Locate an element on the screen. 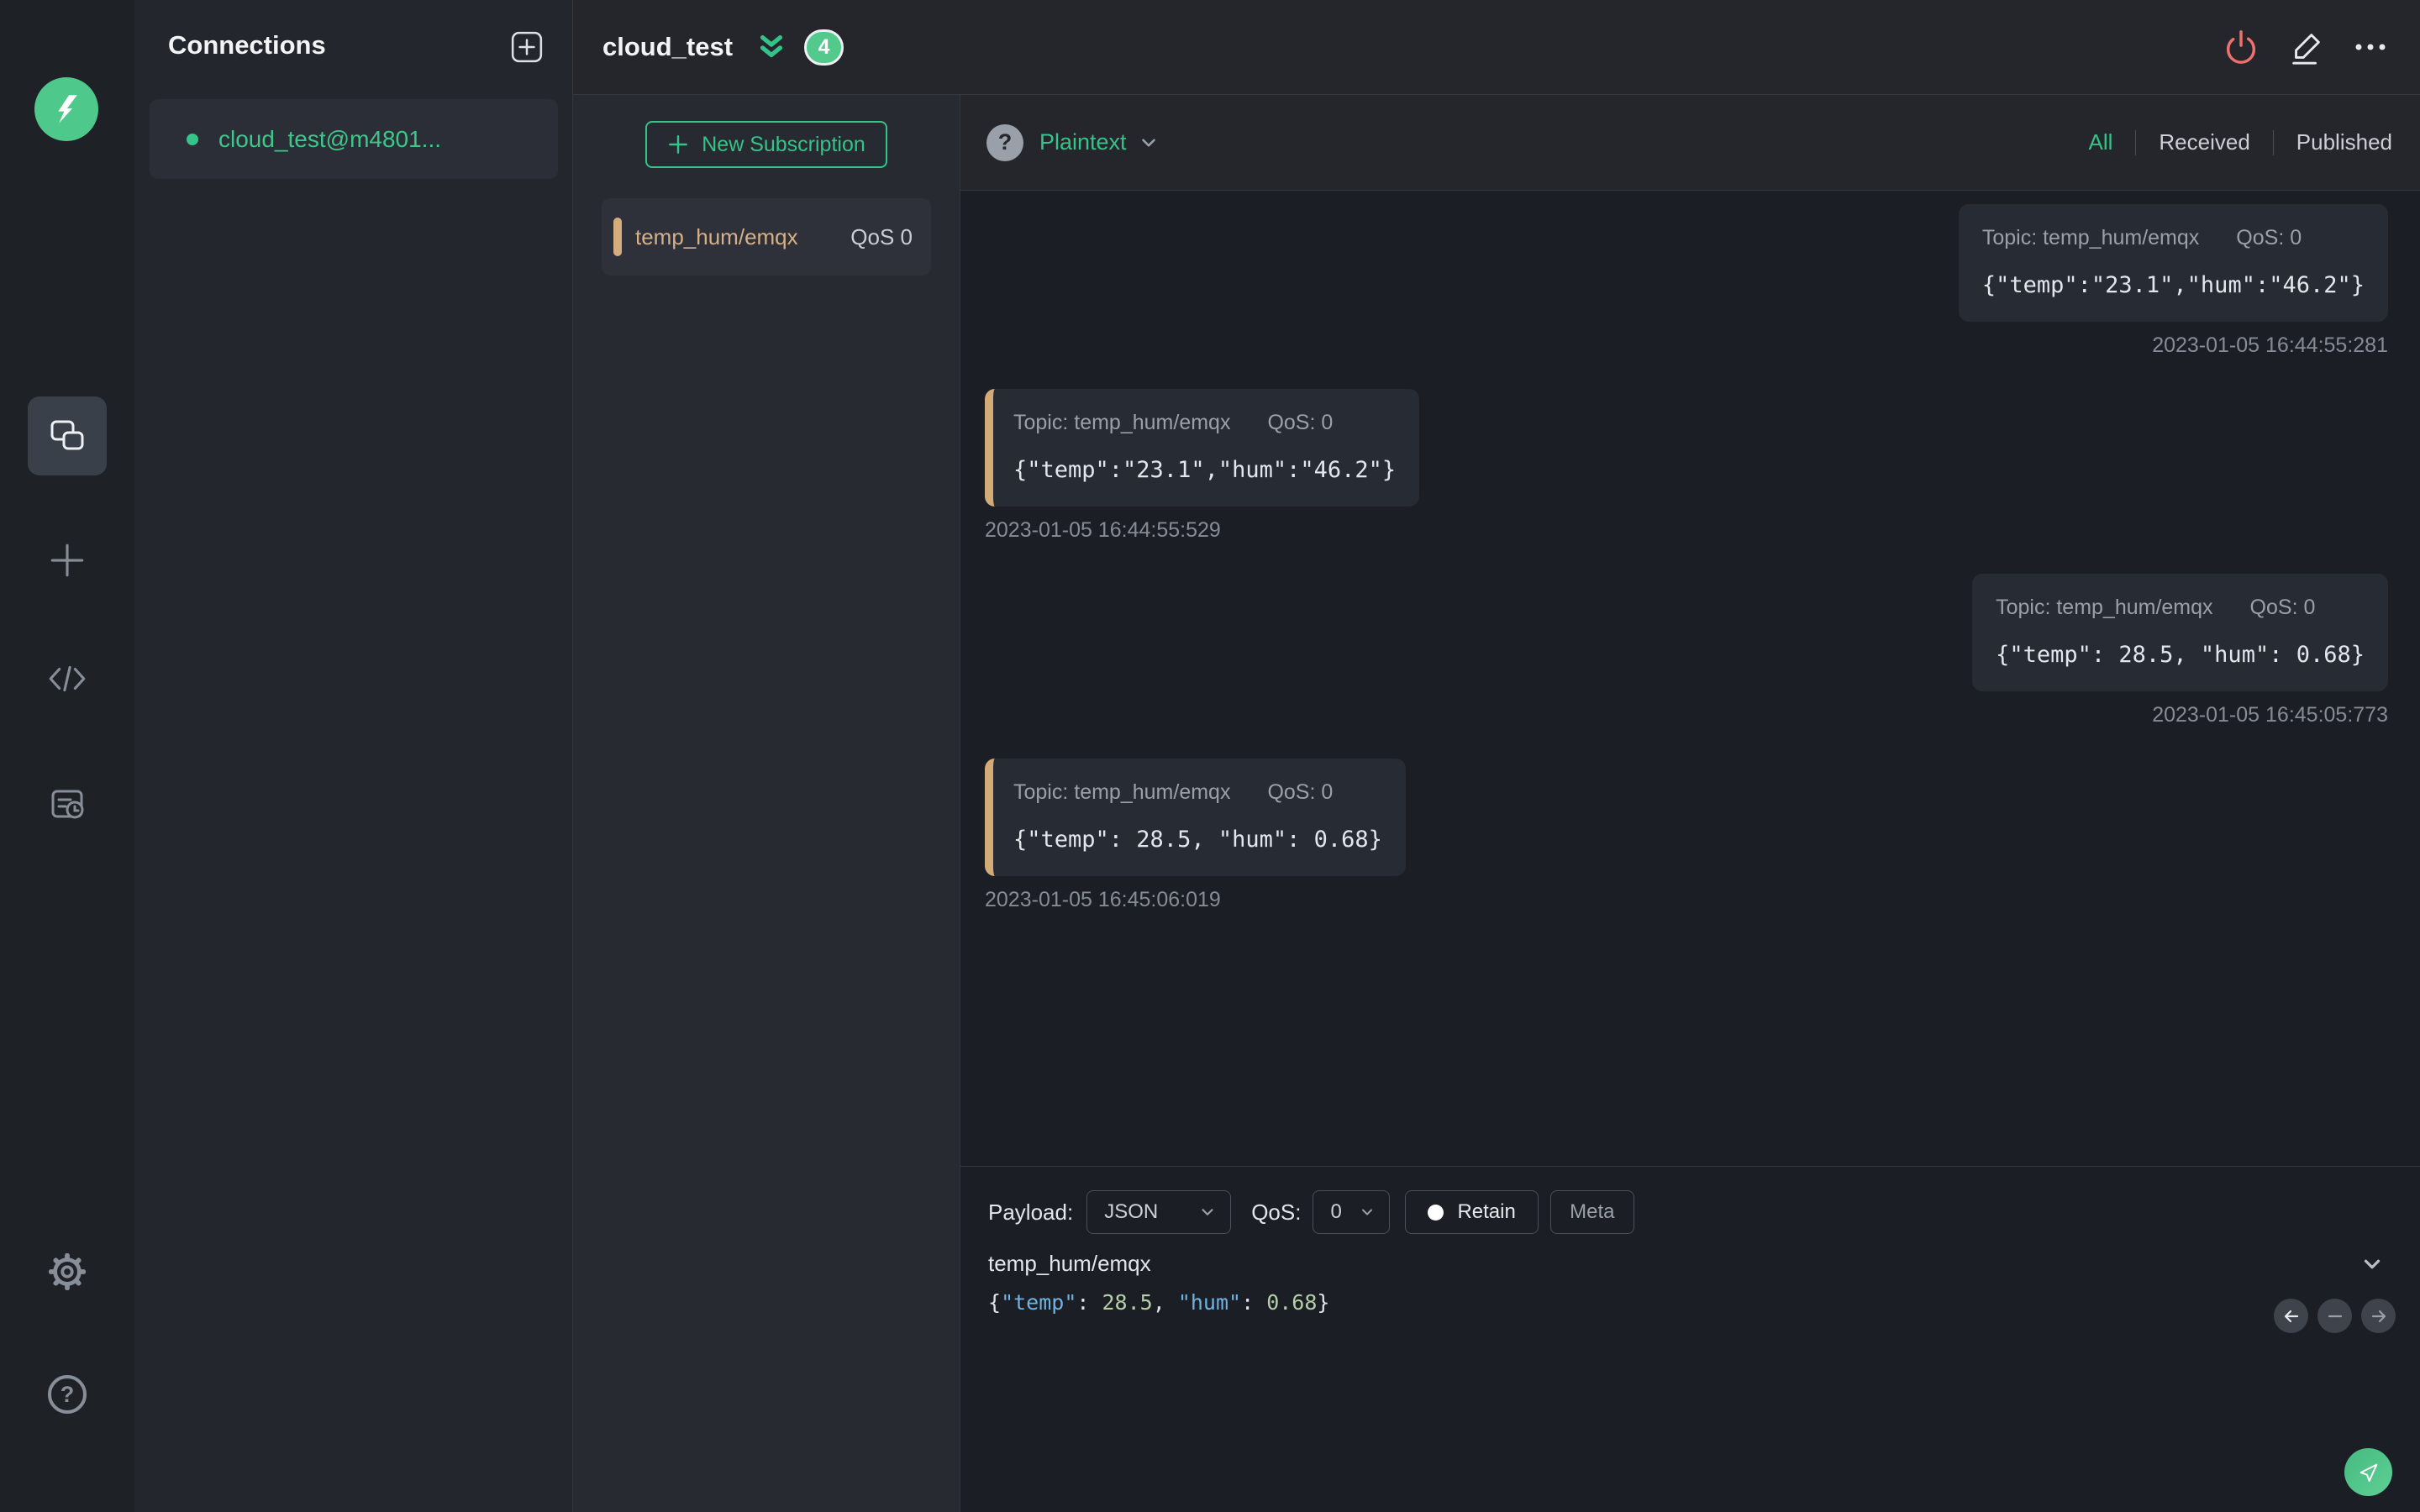 The image size is (2420, 1512). mqttx-logo-icon is located at coordinates (66, 109).